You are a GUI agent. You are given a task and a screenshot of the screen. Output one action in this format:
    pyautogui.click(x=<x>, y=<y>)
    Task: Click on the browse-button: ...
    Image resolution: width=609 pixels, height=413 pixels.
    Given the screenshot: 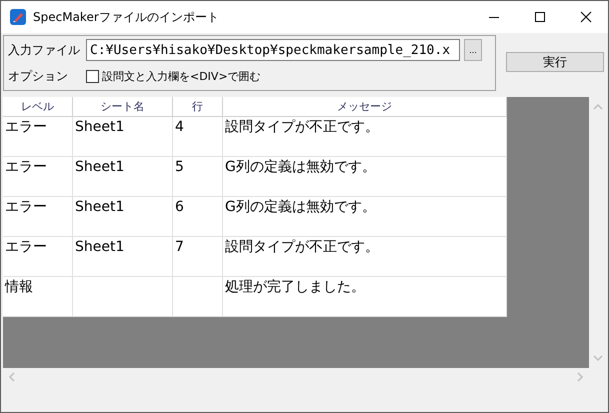 What is the action you would take?
    pyautogui.click(x=473, y=50)
    